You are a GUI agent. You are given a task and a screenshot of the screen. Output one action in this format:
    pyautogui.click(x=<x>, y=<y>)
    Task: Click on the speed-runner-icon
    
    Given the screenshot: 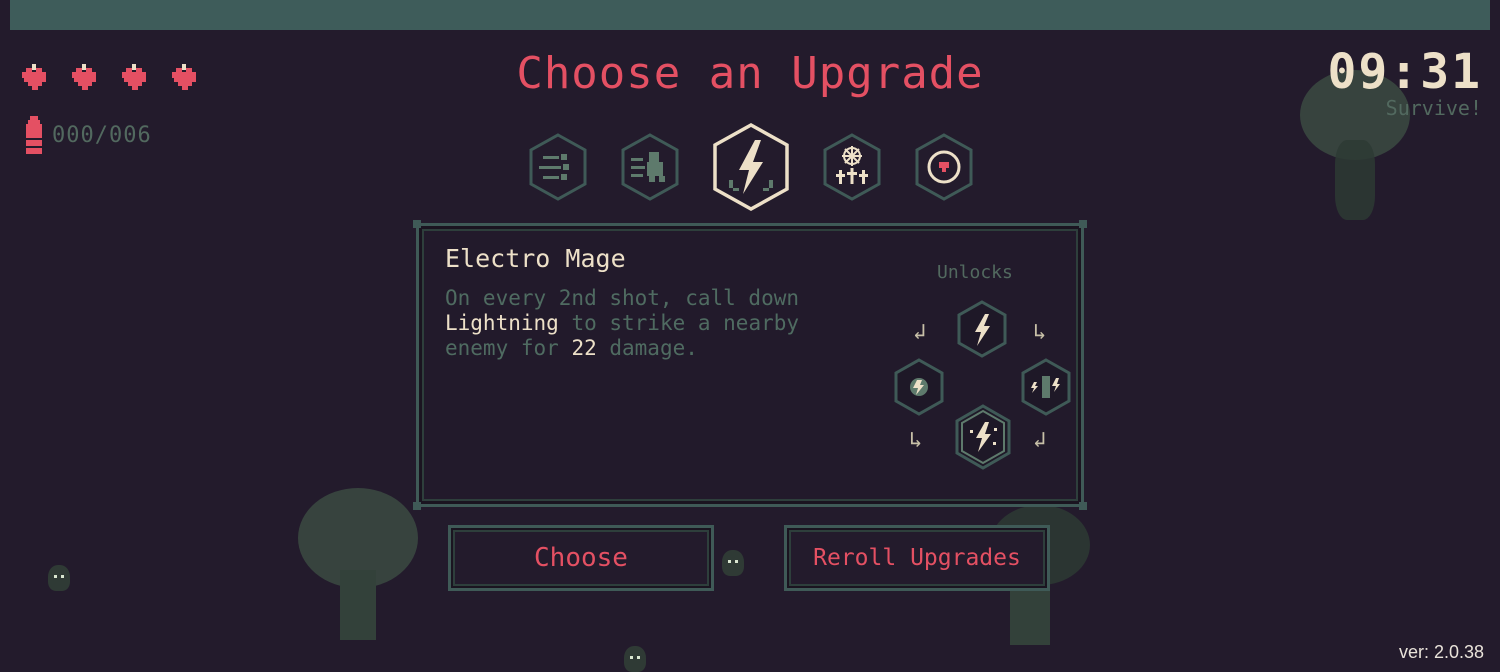 What is the action you would take?
    pyautogui.click(x=650, y=167)
    